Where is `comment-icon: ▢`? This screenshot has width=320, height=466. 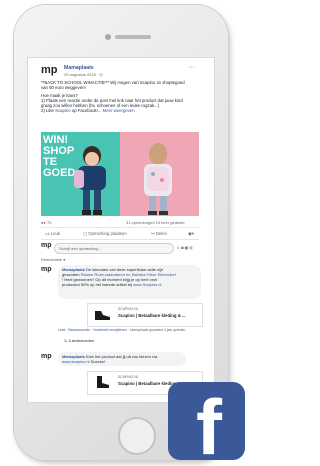
comment-icon: ▢ is located at coordinates (85, 233).